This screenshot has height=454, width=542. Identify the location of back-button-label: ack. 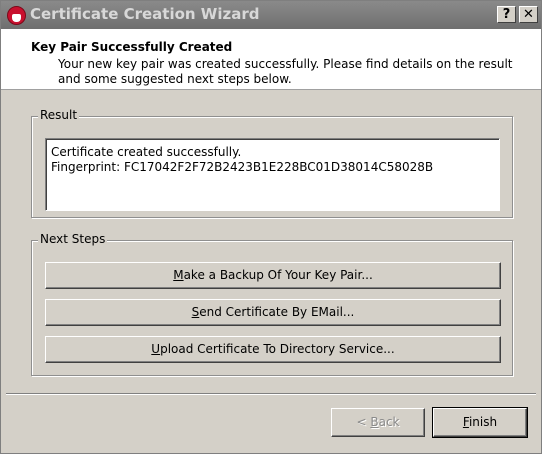
(389, 422).